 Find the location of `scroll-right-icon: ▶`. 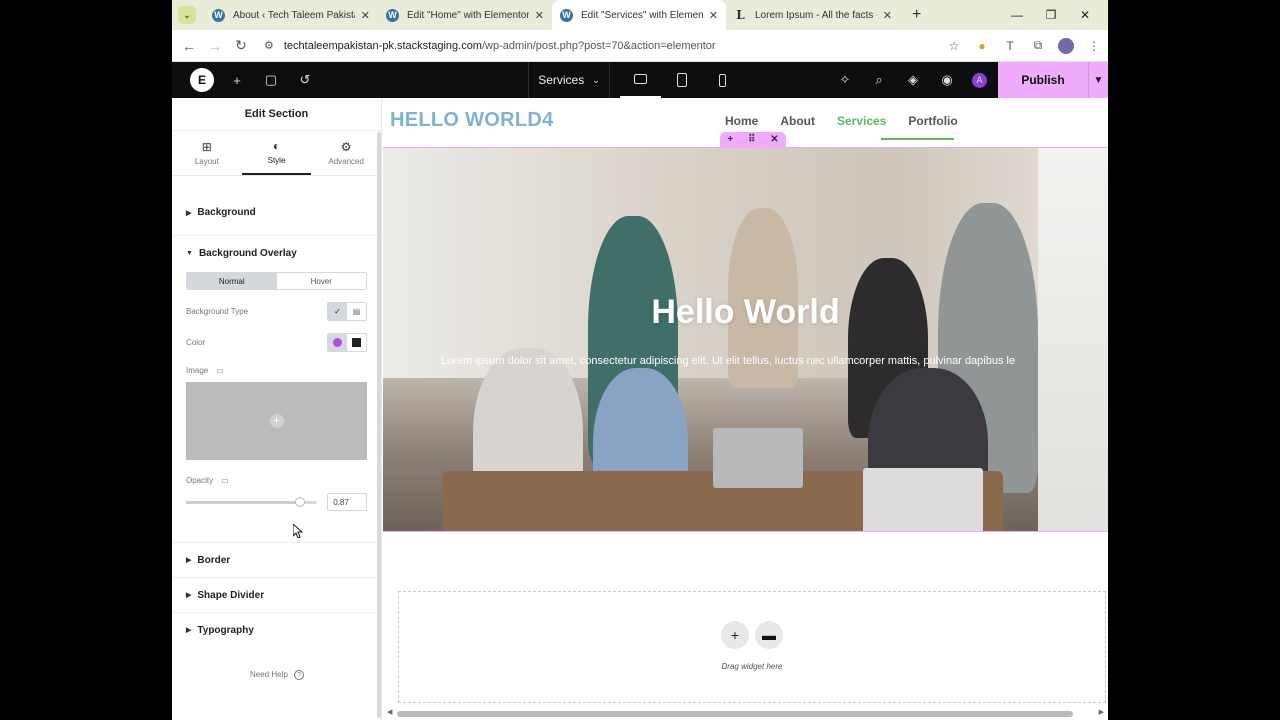

scroll-right-icon: ▶ is located at coordinates (1101, 712).